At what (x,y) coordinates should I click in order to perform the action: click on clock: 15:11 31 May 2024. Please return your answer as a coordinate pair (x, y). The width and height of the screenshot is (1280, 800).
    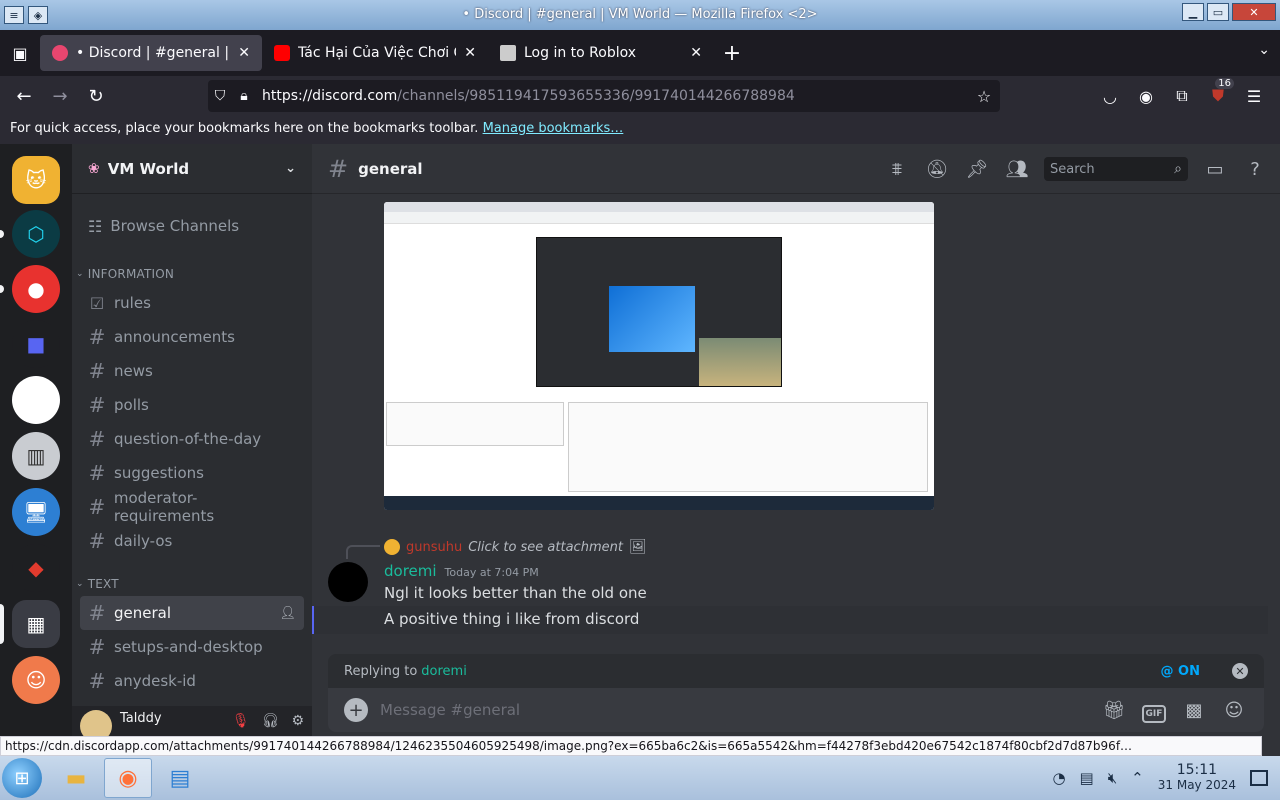
    Looking at the image, I should click on (1197, 778).